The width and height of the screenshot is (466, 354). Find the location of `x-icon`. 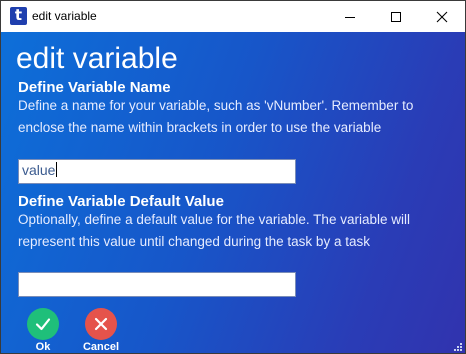

x-icon is located at coordinates (101, 324).